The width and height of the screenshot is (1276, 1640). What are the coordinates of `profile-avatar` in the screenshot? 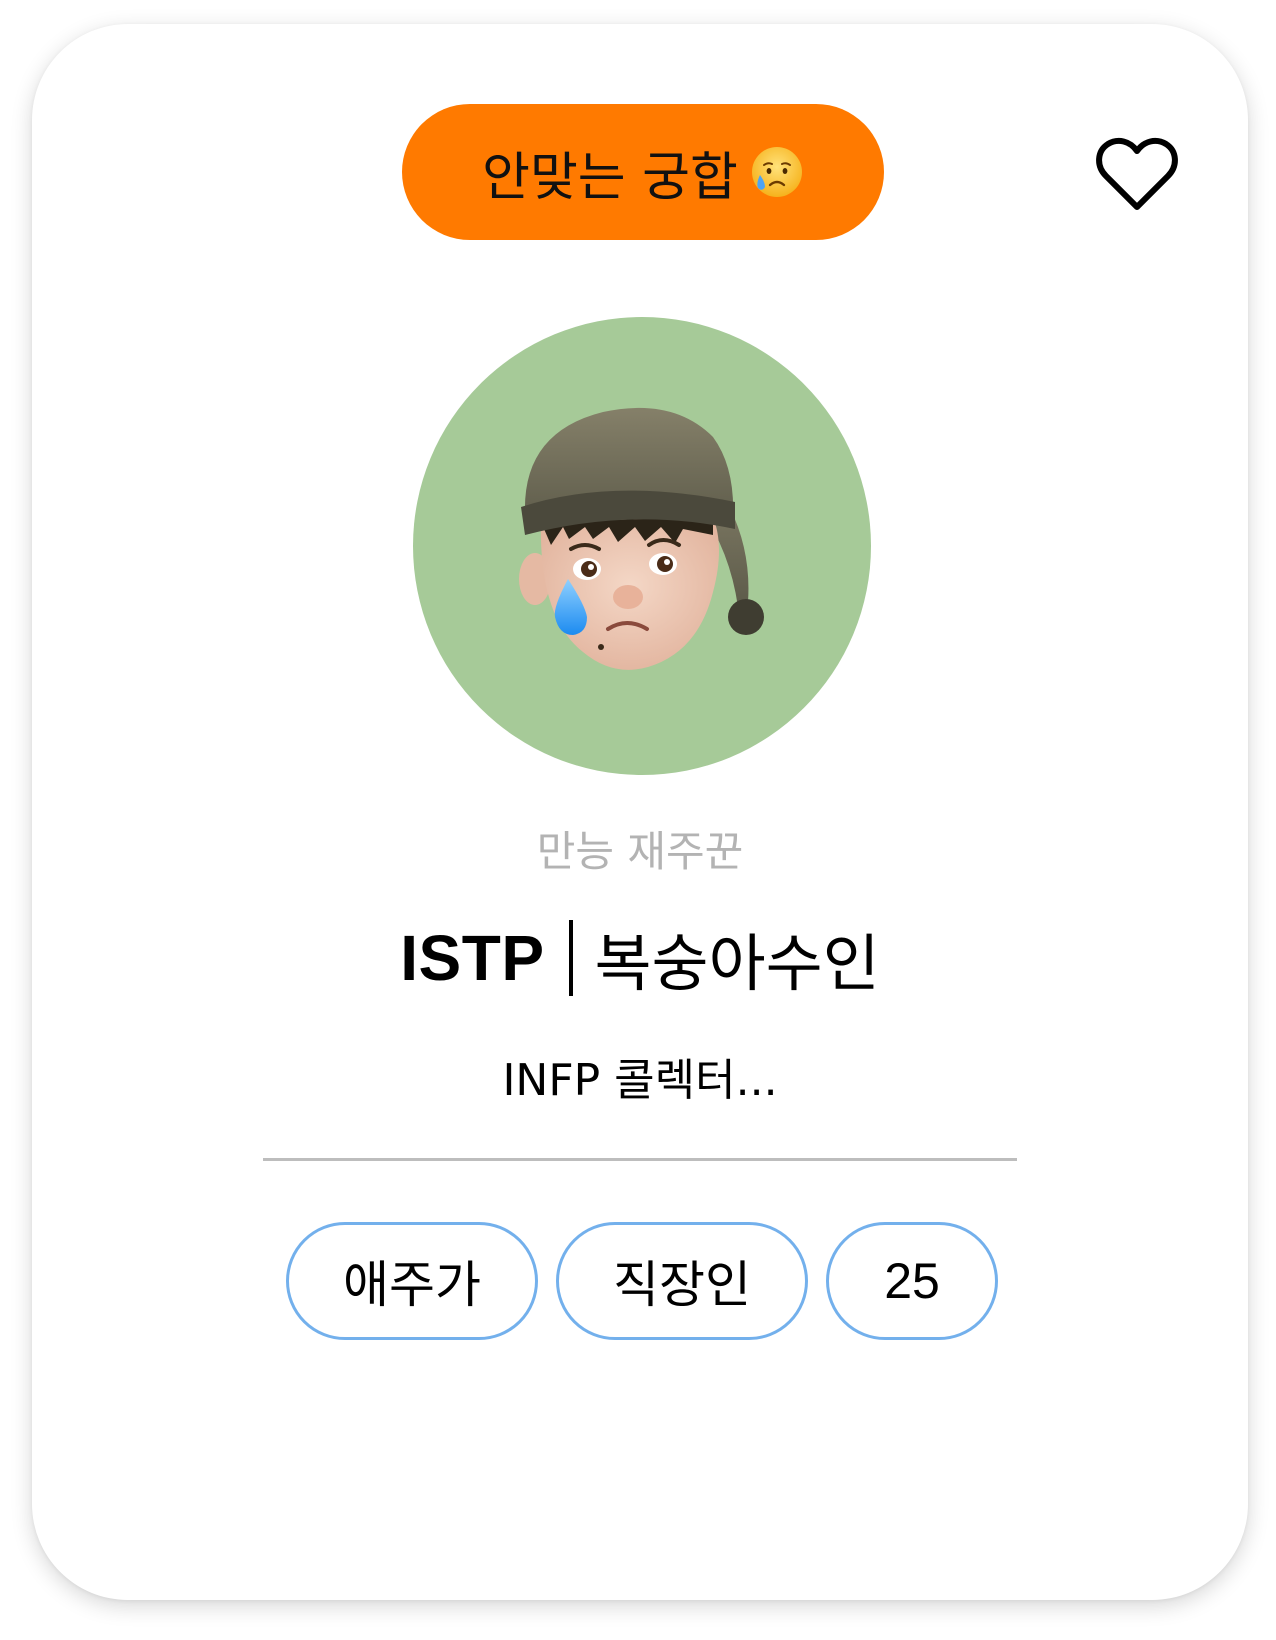 It's located at (642, 546).